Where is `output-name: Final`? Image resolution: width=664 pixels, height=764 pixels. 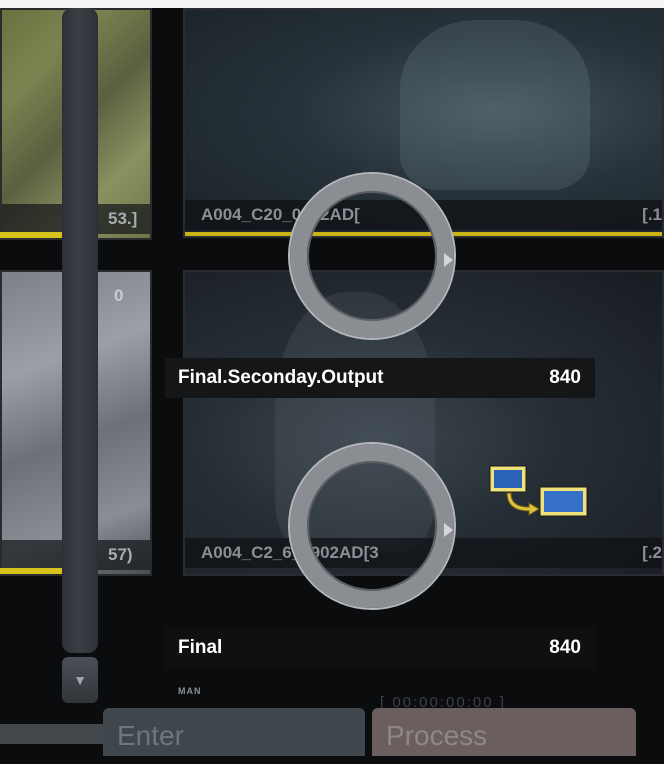 output-name: Final is located at coordinates (200, 647).